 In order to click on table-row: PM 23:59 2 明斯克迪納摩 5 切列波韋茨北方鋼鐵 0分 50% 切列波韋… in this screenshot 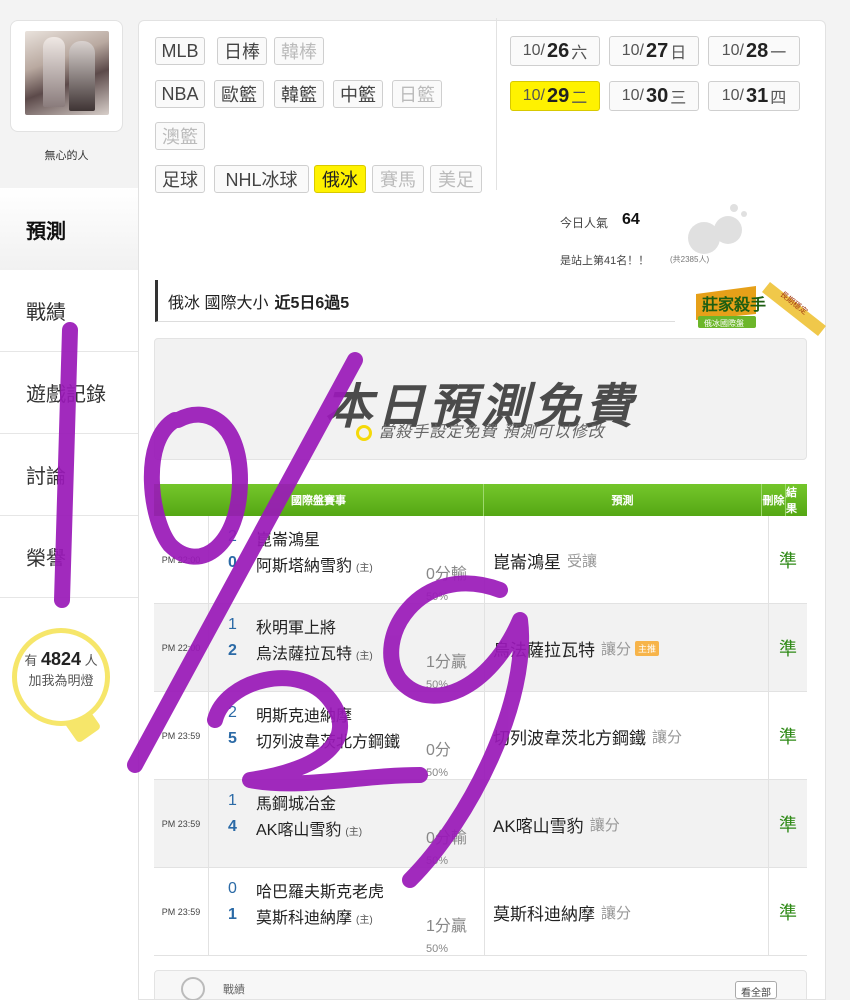, I will do `click(480, 736)`.